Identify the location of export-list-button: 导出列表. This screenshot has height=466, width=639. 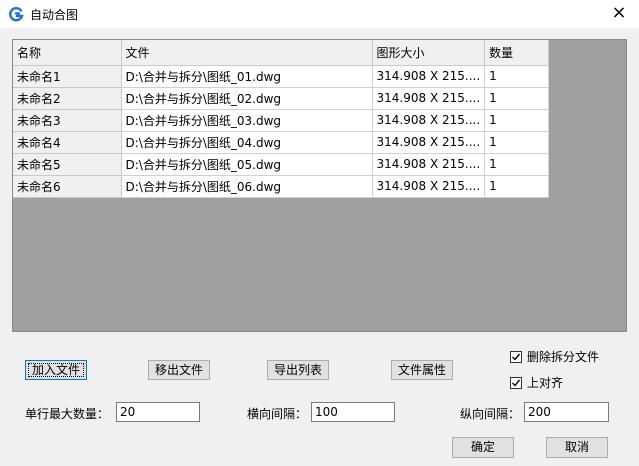
(298, 370).